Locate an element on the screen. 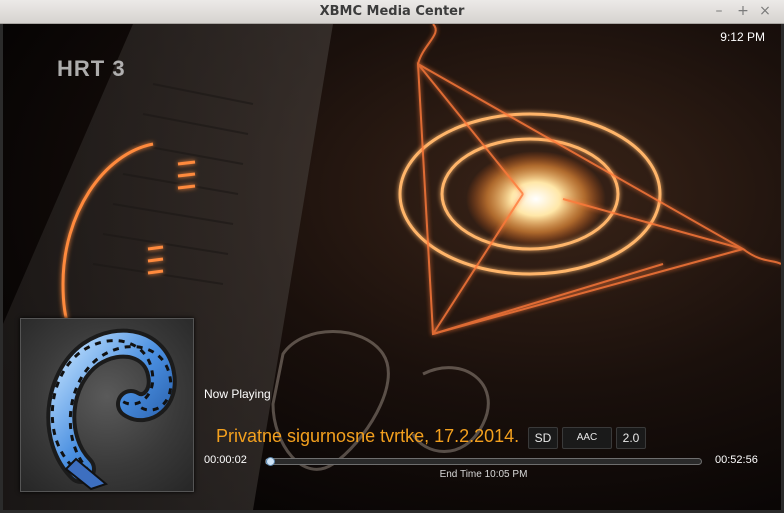  audio-channels-flag: 2.0 is located at coordinates (631, 438).